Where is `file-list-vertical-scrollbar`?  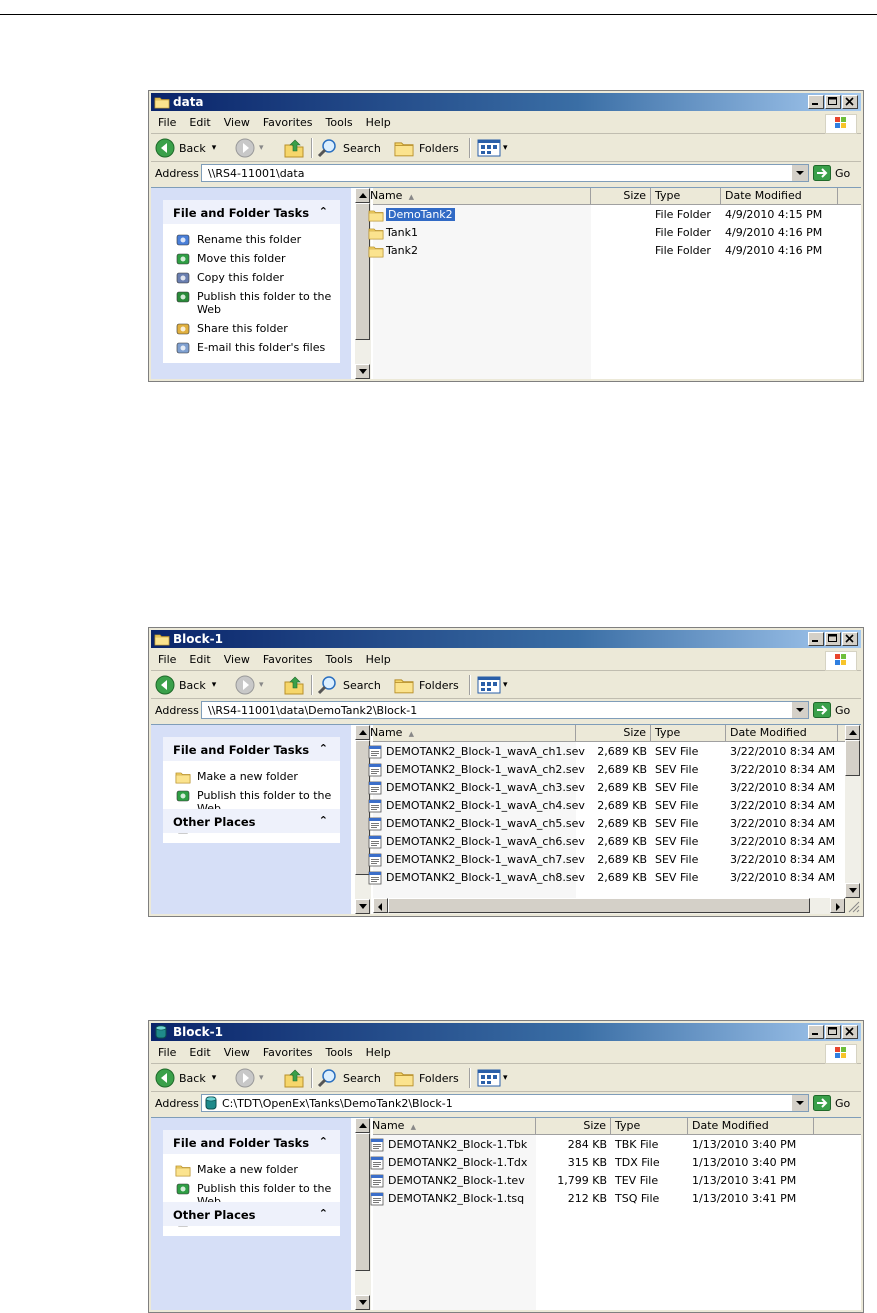 file-list-vertical-scrollbar is located at coordinates (853, 811).